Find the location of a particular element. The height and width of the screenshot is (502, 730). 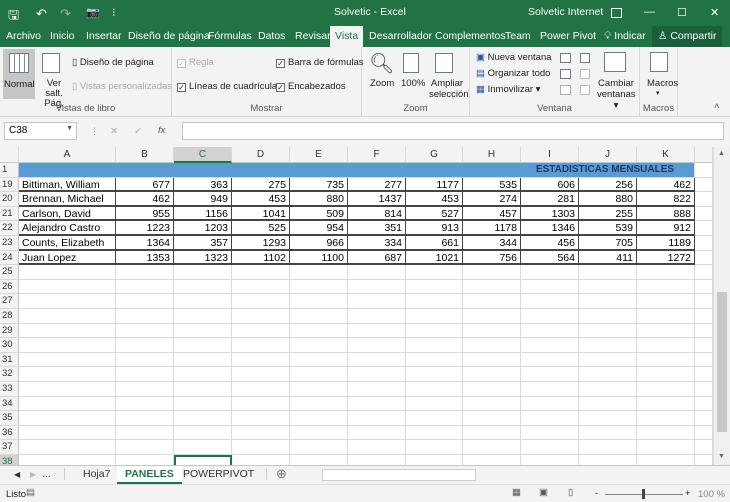

gridlines-checkbox: ✓ Líneas de cuadrícula is located at coordinates (227, 86).